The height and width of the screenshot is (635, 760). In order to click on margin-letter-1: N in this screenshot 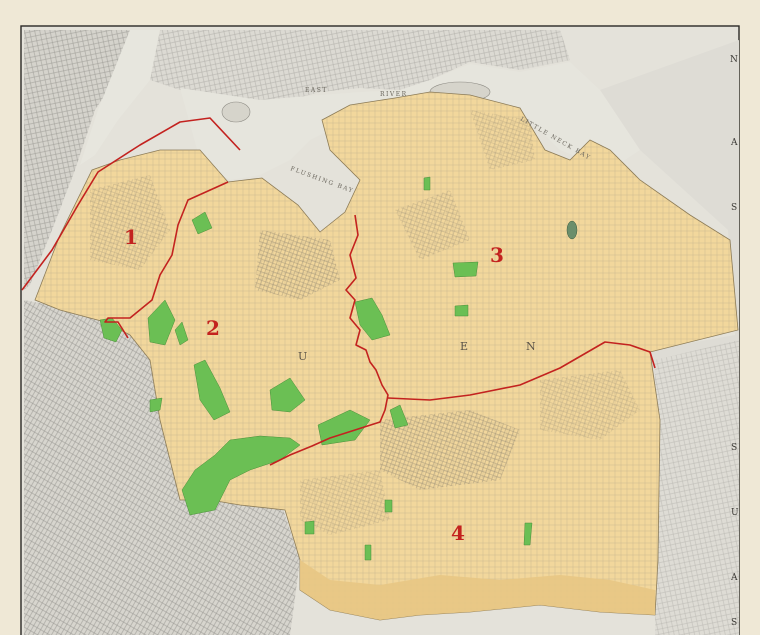, I will do `click(734, 60)`.